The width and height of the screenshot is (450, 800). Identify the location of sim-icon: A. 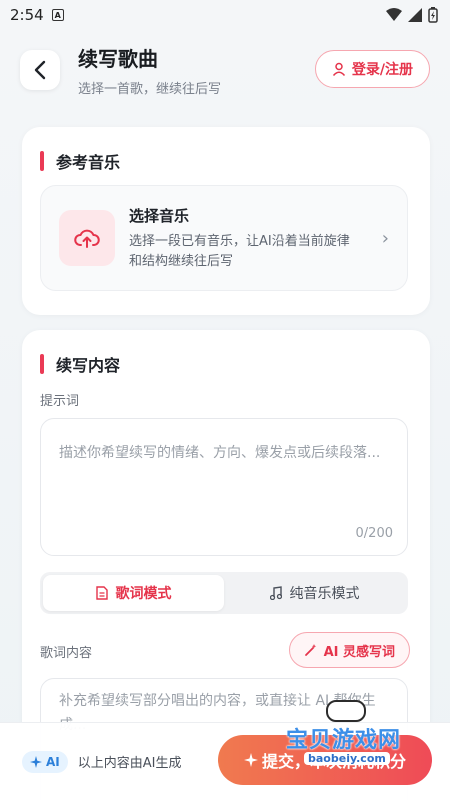
(57, 15).